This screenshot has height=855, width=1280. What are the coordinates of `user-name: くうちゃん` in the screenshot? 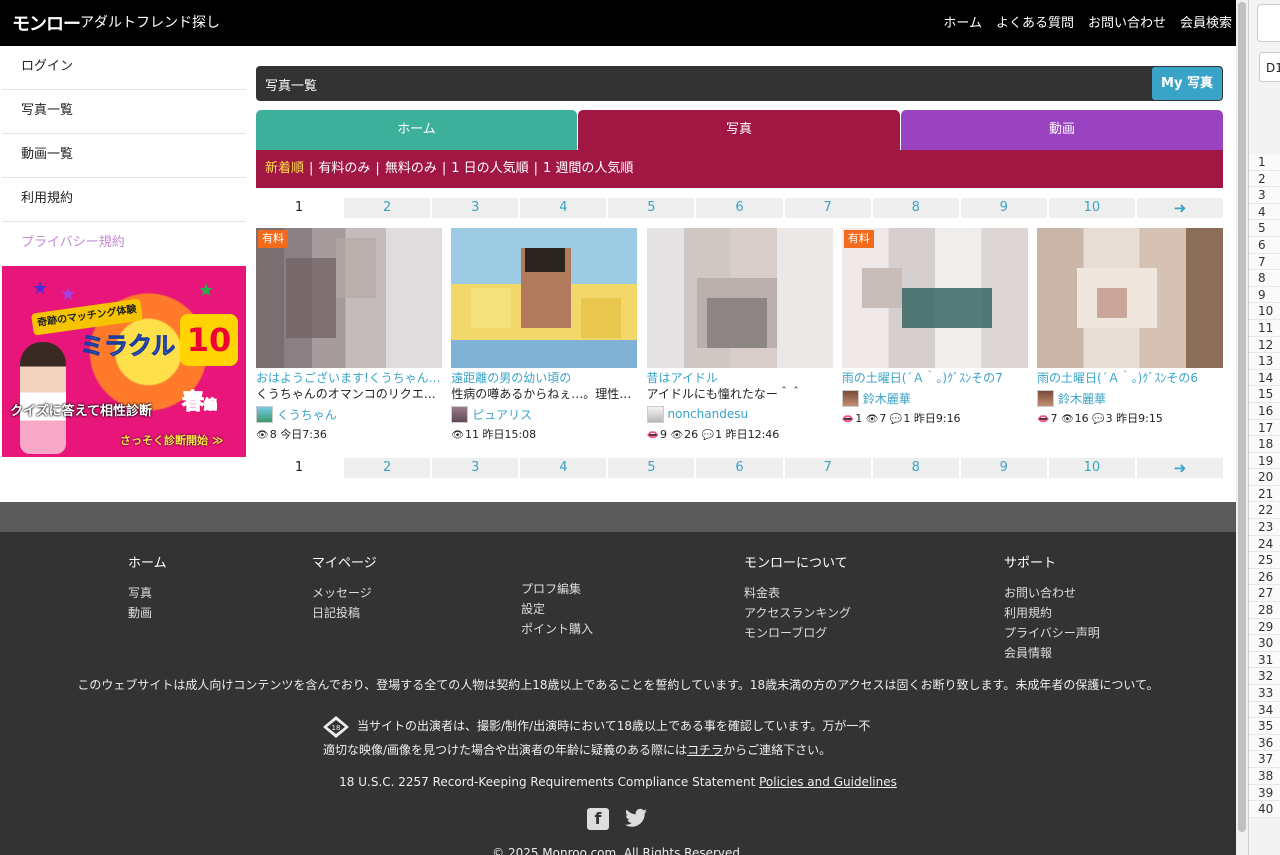 It's located at (307, 414).